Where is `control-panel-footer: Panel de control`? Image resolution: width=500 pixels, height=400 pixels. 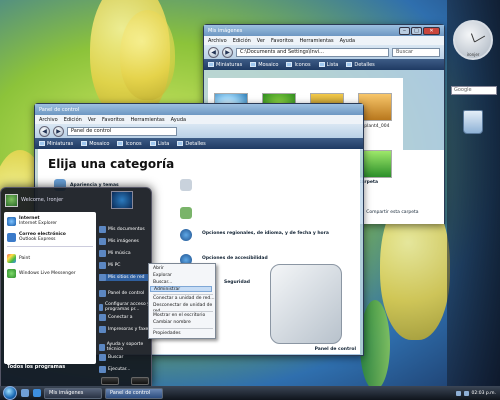 control-panel-footer: Panel de control is located at coordinates (335, 349).